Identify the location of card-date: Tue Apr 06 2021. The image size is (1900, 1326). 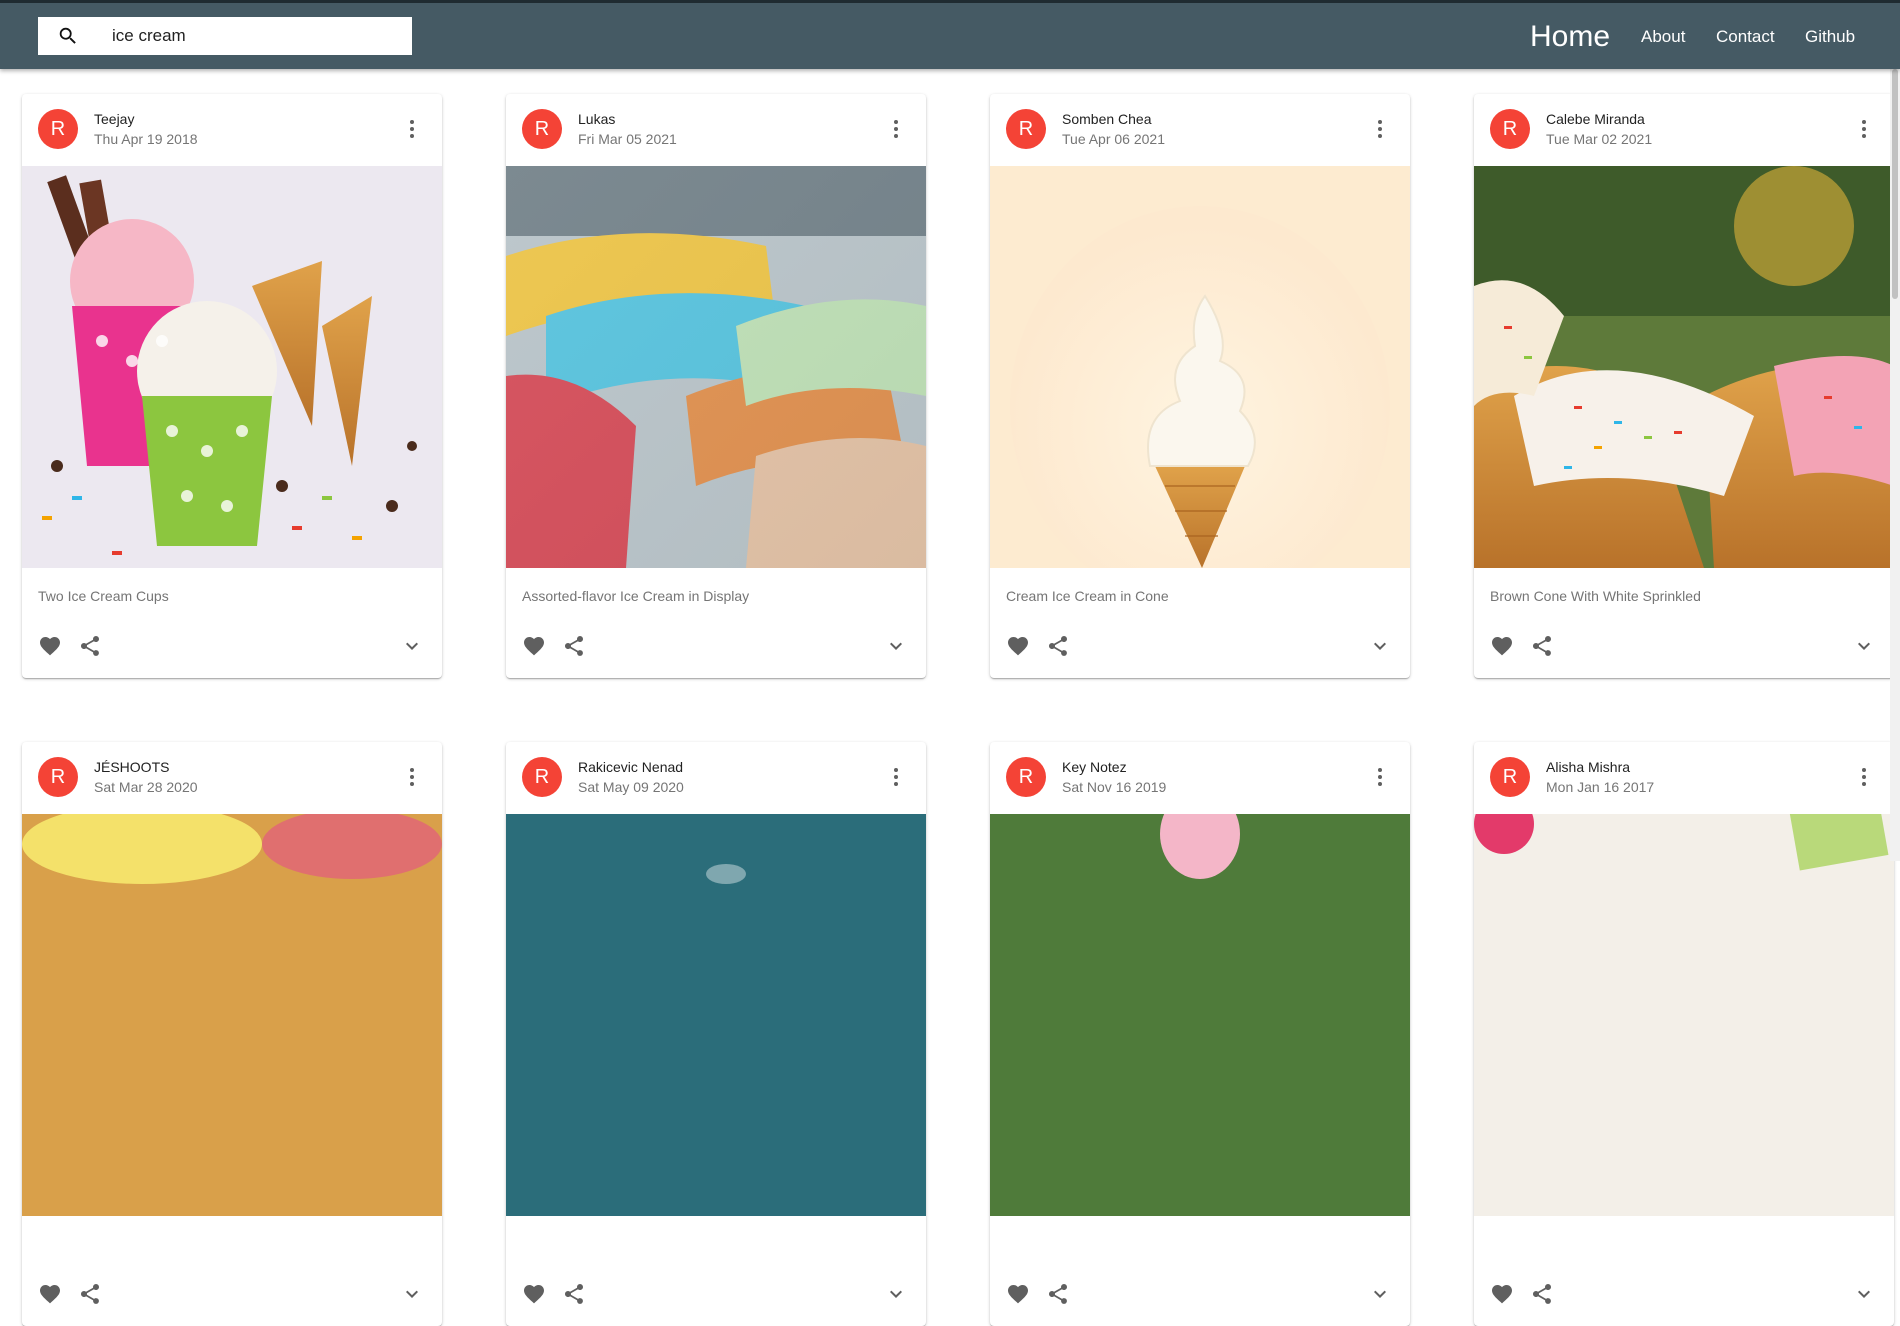
(1114, 139).